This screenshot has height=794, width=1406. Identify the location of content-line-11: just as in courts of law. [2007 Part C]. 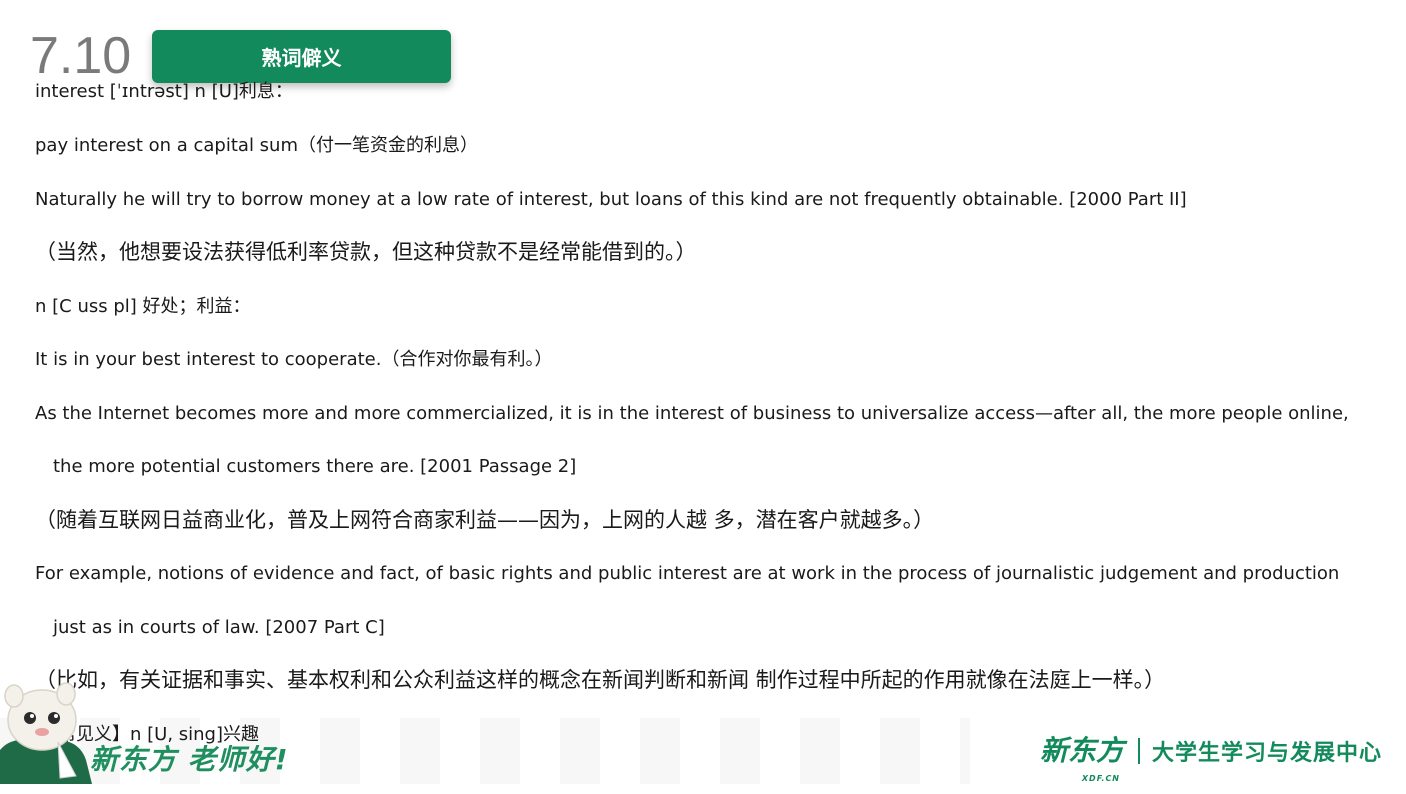
(219, 627).